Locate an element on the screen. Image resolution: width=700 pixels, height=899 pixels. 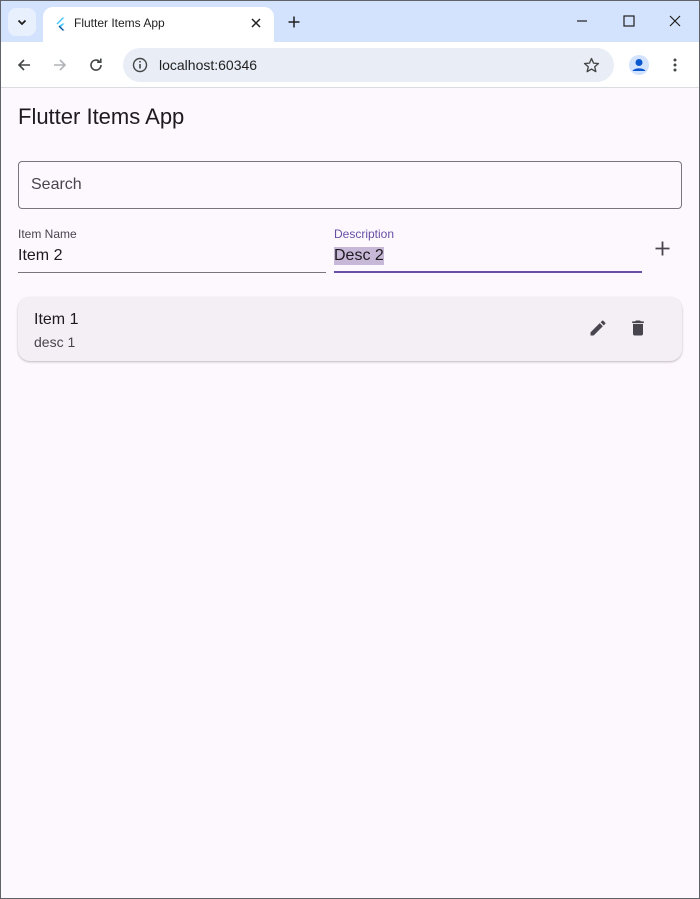
url-text: localhost:60346 is located at coordinates (208, 65).